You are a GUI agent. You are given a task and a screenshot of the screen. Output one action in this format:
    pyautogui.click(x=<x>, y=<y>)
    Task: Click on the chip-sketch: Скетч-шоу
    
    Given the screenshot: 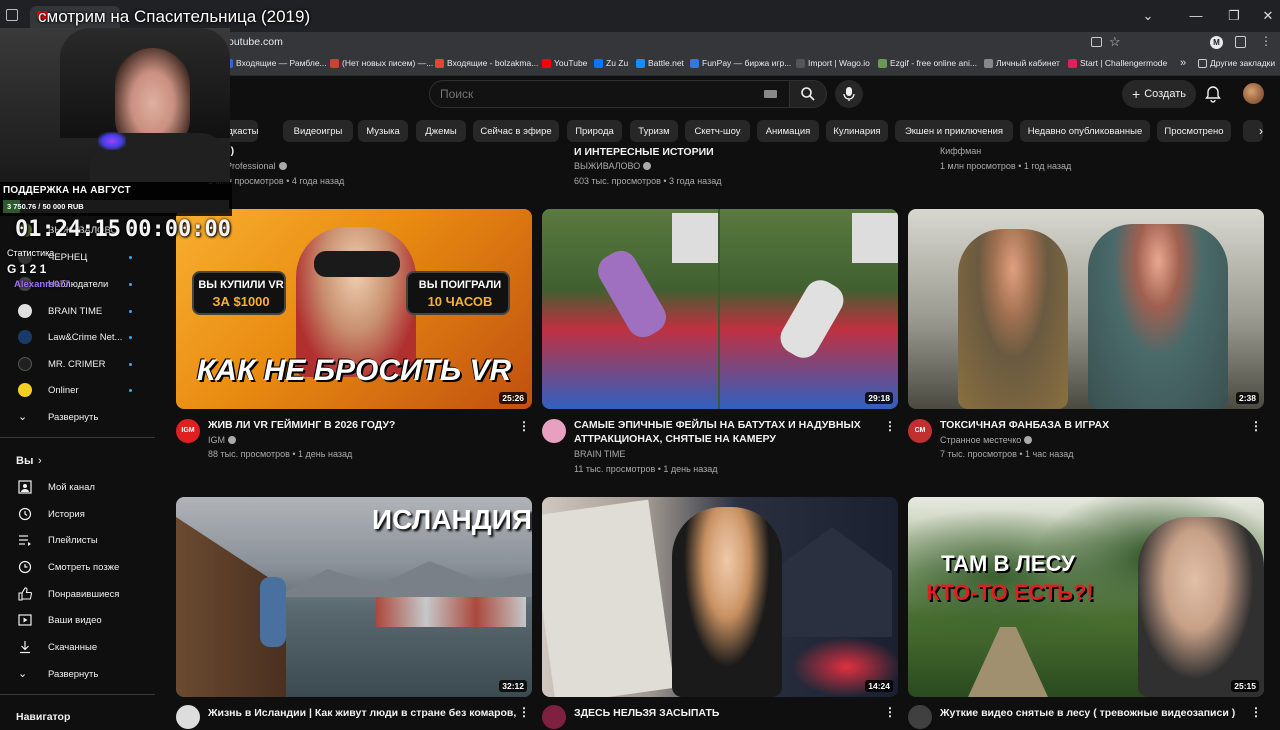 What is the action you would take?
    pyautogui.click(x=717, y=131)
    